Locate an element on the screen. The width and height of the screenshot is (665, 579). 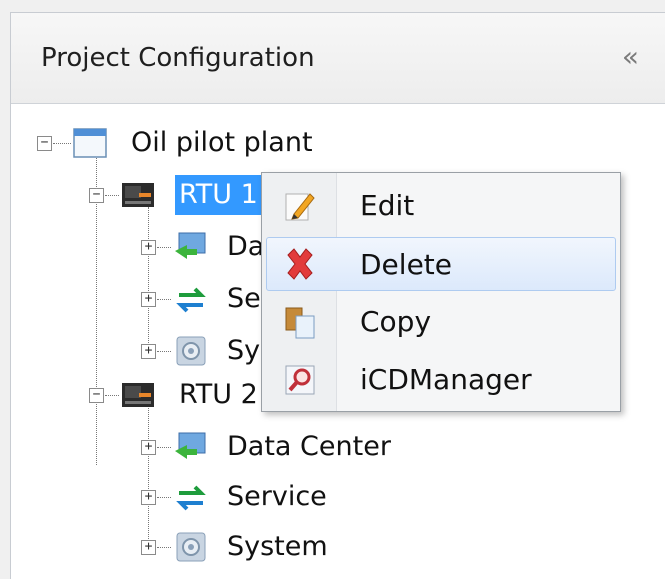
tree-node-root: − Oil pilot plant is located at coordinates (211, 143).